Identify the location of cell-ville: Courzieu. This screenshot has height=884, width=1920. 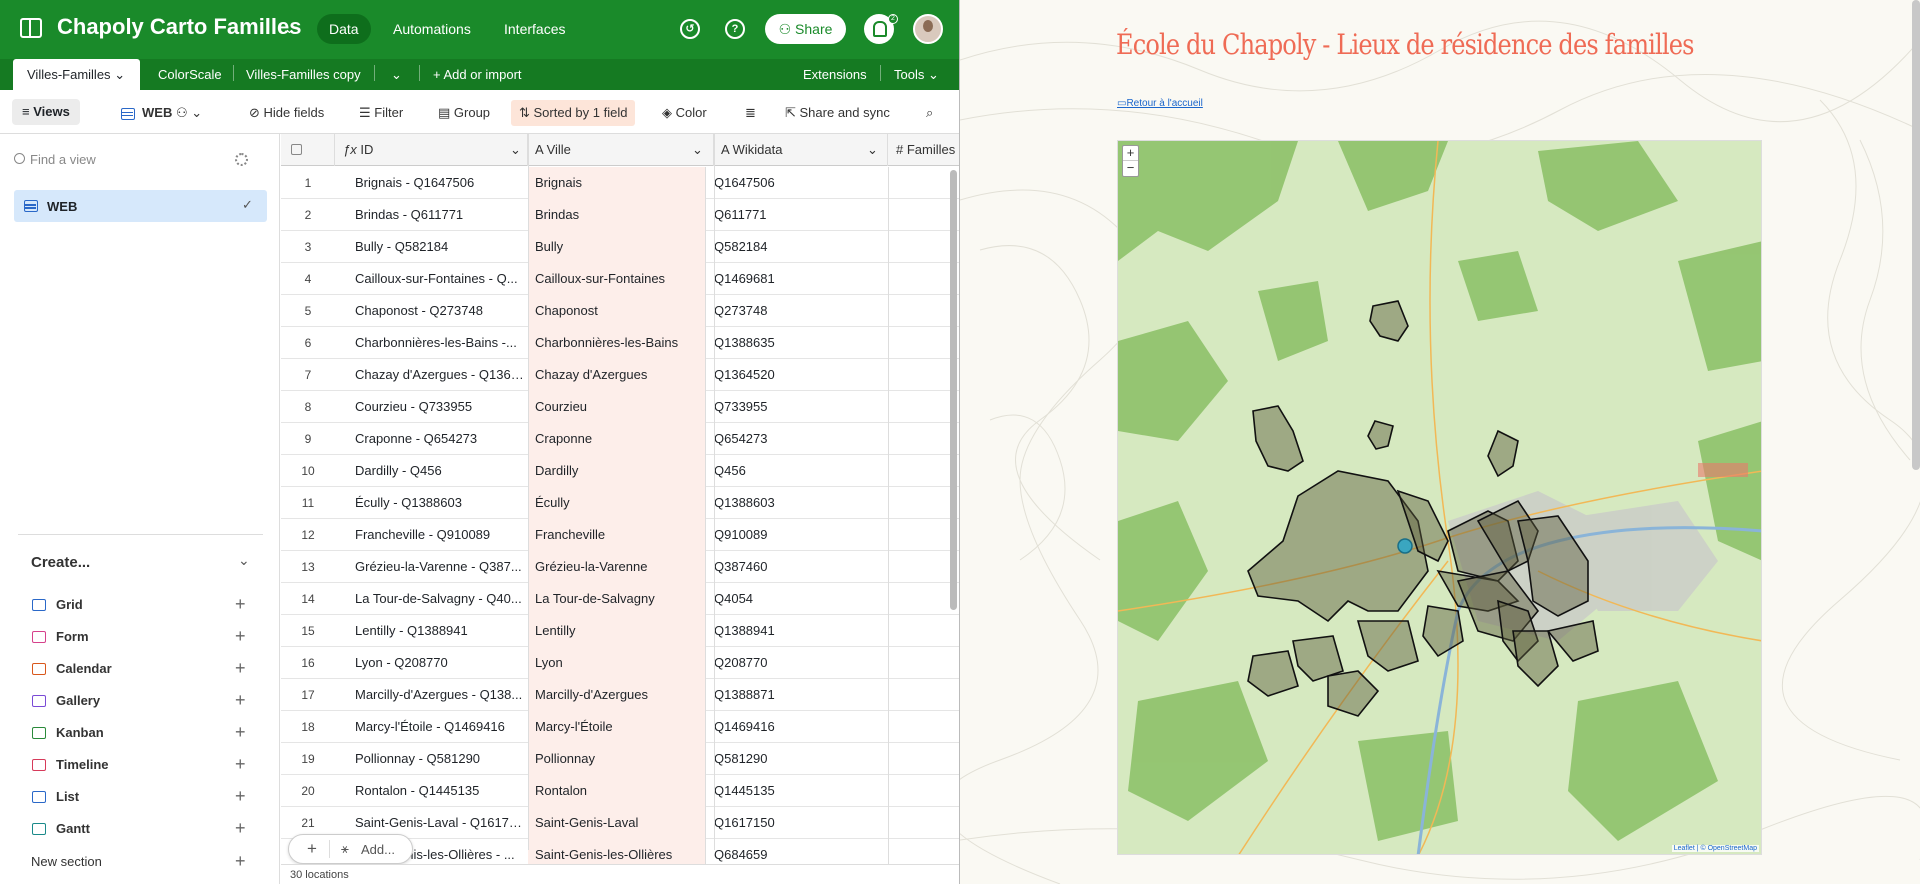
(617, 407).